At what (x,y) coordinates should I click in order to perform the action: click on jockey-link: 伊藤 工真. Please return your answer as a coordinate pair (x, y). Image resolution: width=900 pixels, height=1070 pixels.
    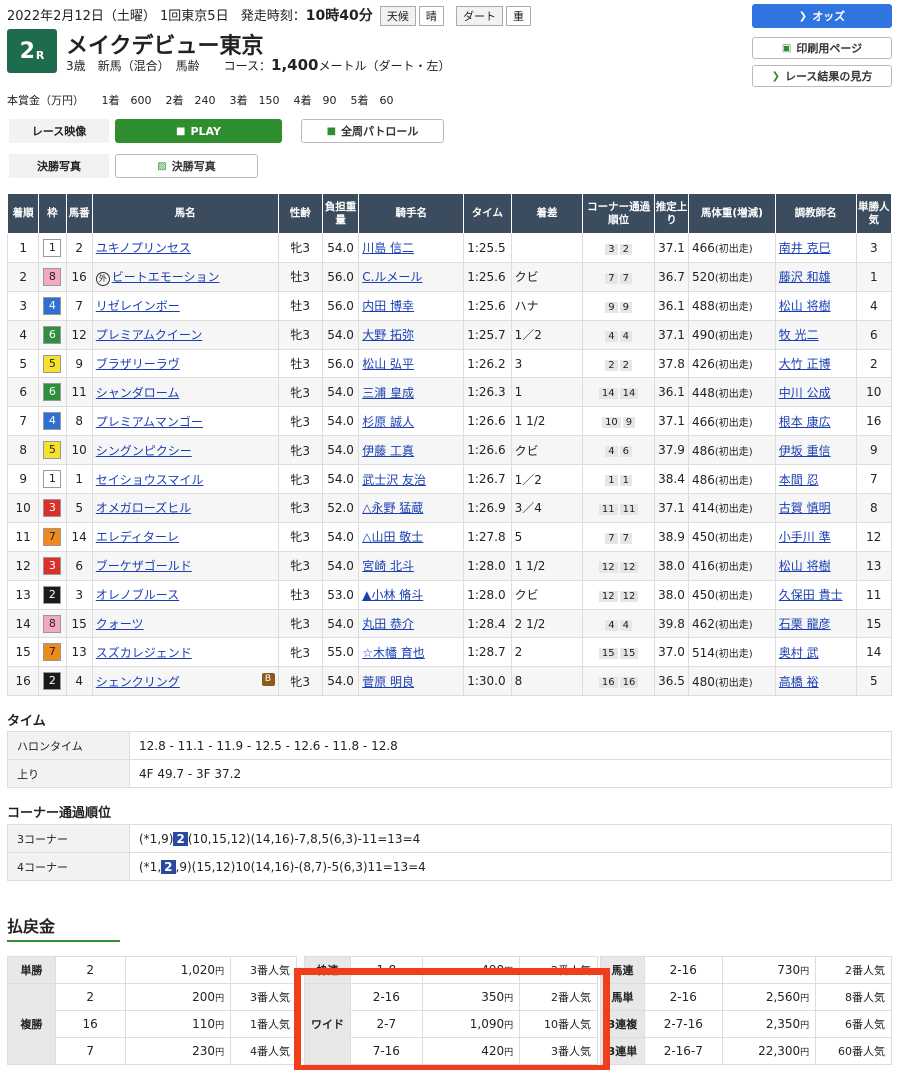
    Looking at the image, I should click on (388, 451).